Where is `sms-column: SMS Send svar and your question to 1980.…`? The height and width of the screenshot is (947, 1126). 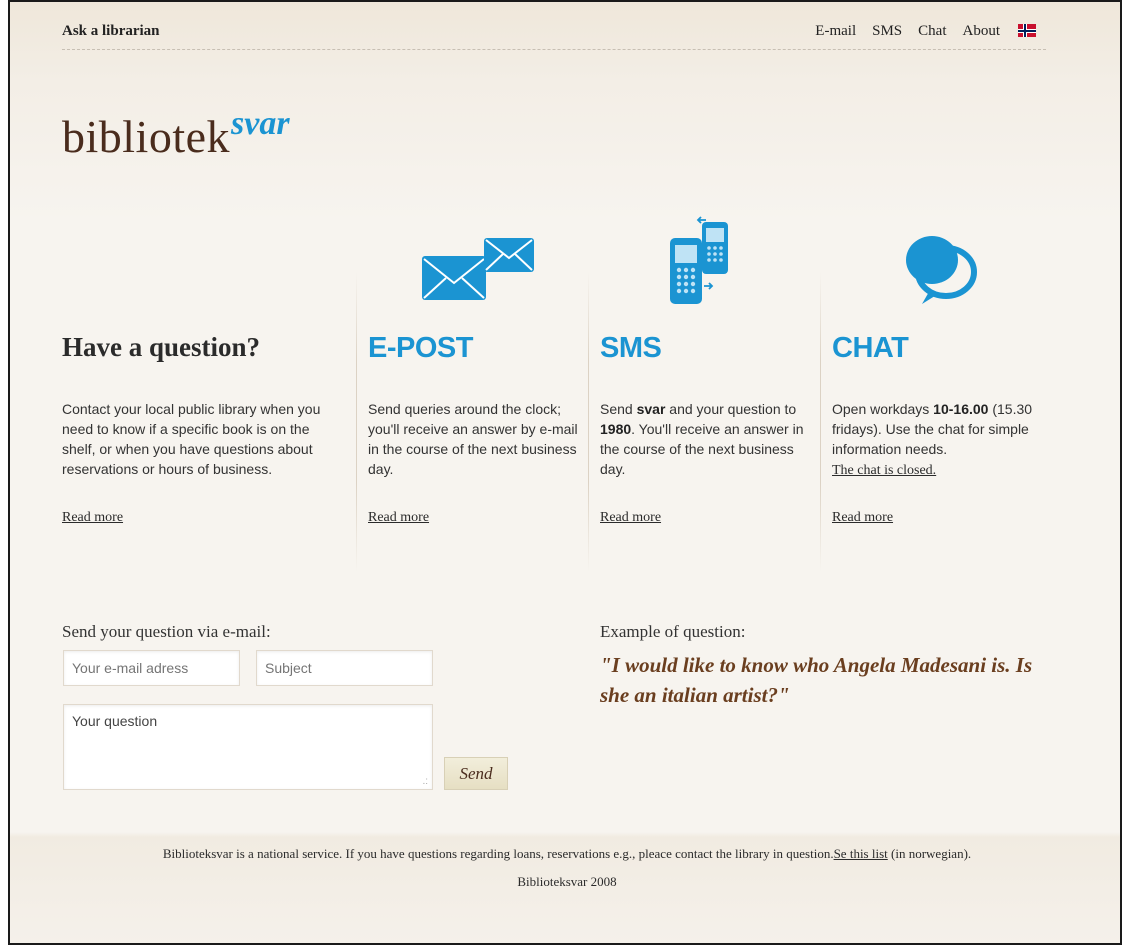
sms-column: SMS Send svar and your question to 1980.… is located at coordinates (704, 394).